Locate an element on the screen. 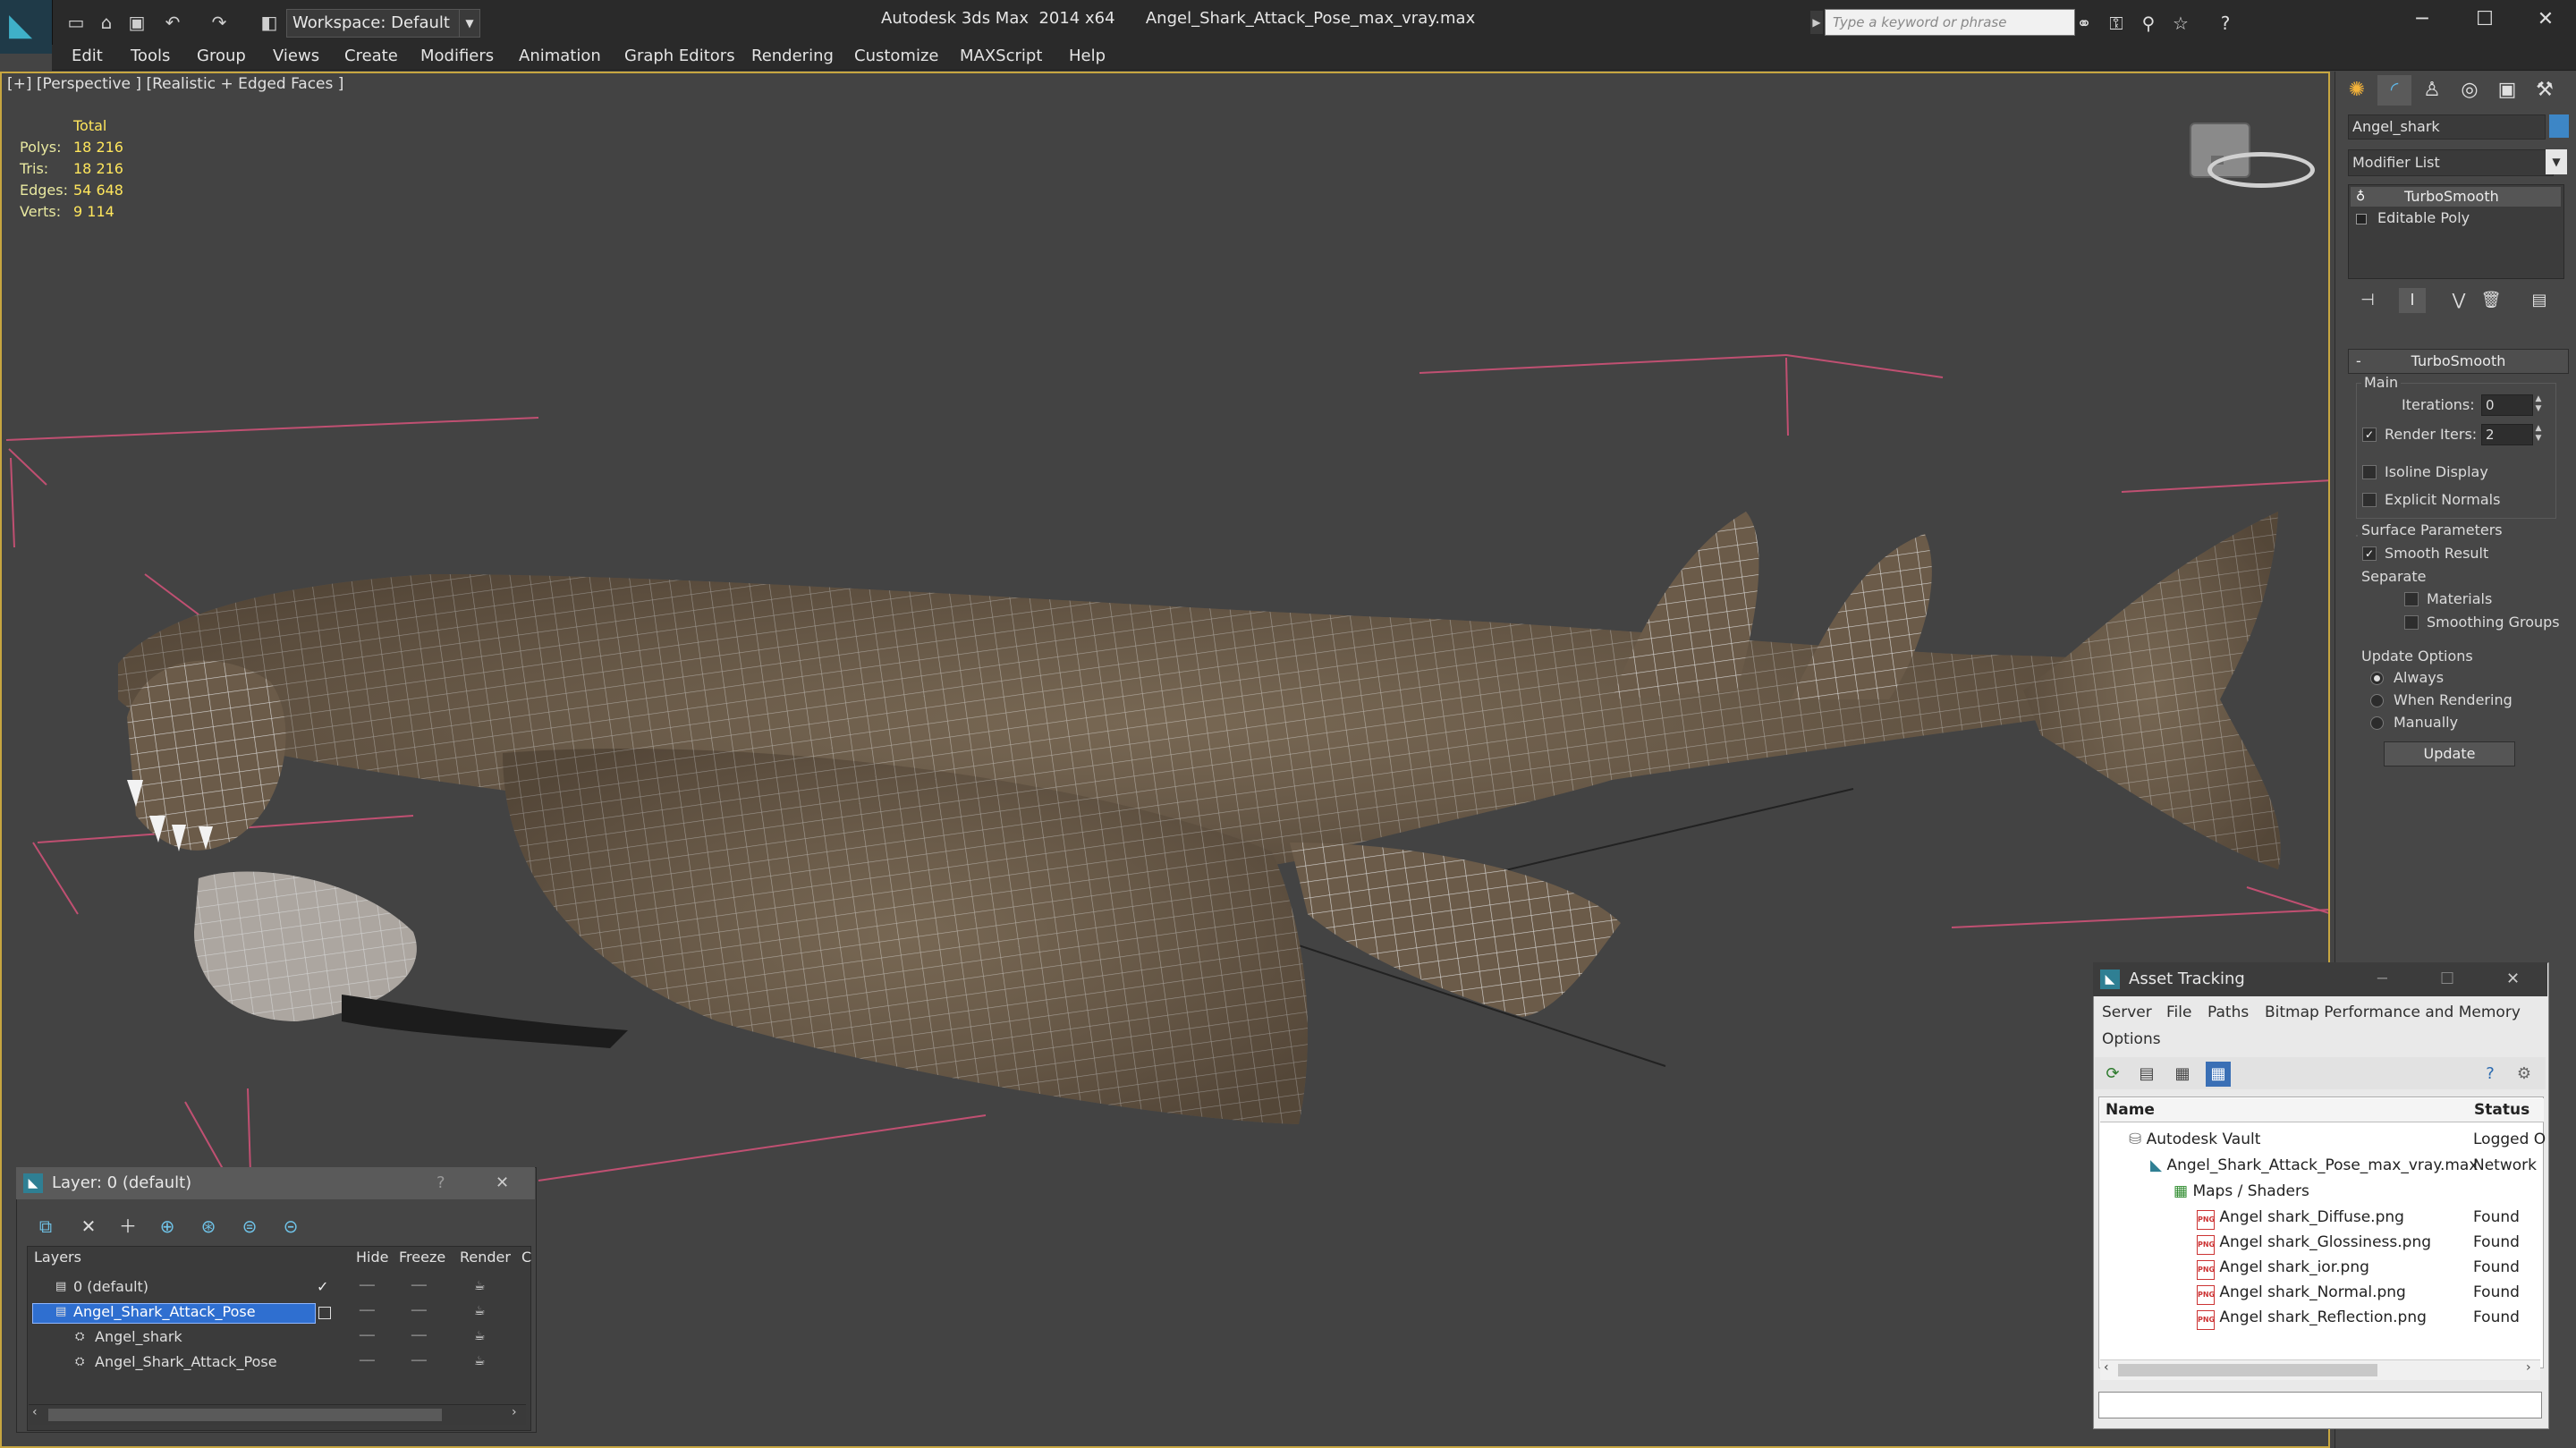  tree-view-icon: ▦ is located at coordinates (2182, 1074).